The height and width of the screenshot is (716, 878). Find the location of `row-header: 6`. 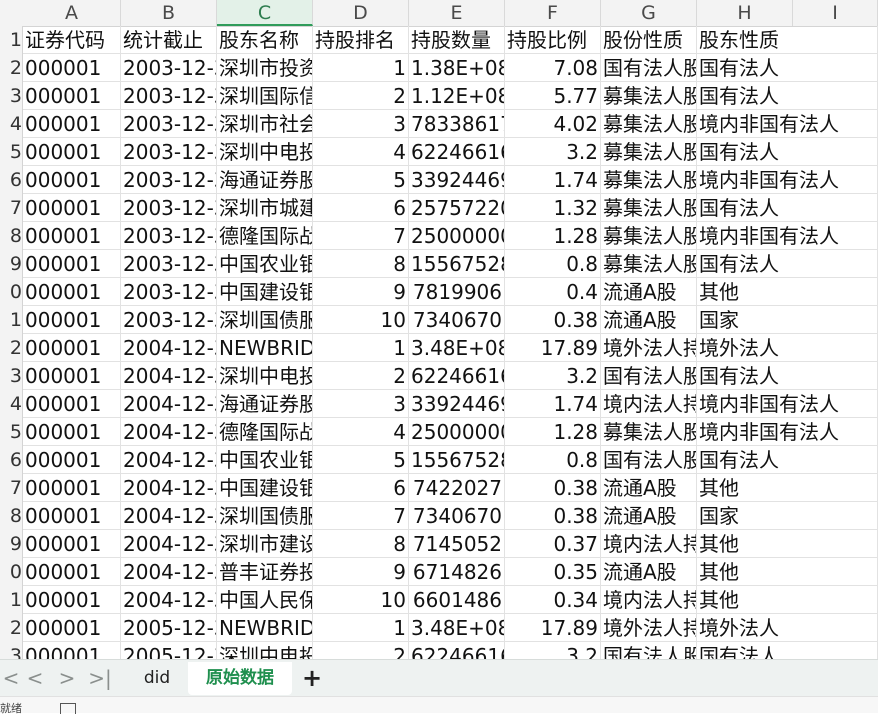

row-header: 6 is located at coordinates (11, 180).